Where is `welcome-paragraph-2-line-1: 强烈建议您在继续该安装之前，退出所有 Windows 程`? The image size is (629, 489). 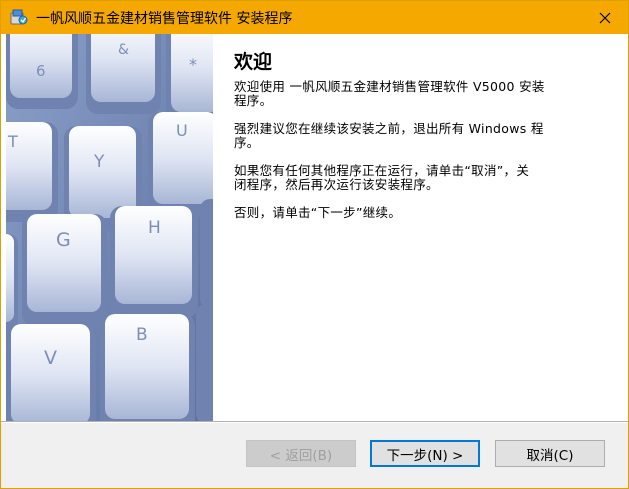 welcome-paragraph-2-line-1: 强烈建议您在继续该安装之前，退出所有 Windows 程 is located at coordinates (389, 128).